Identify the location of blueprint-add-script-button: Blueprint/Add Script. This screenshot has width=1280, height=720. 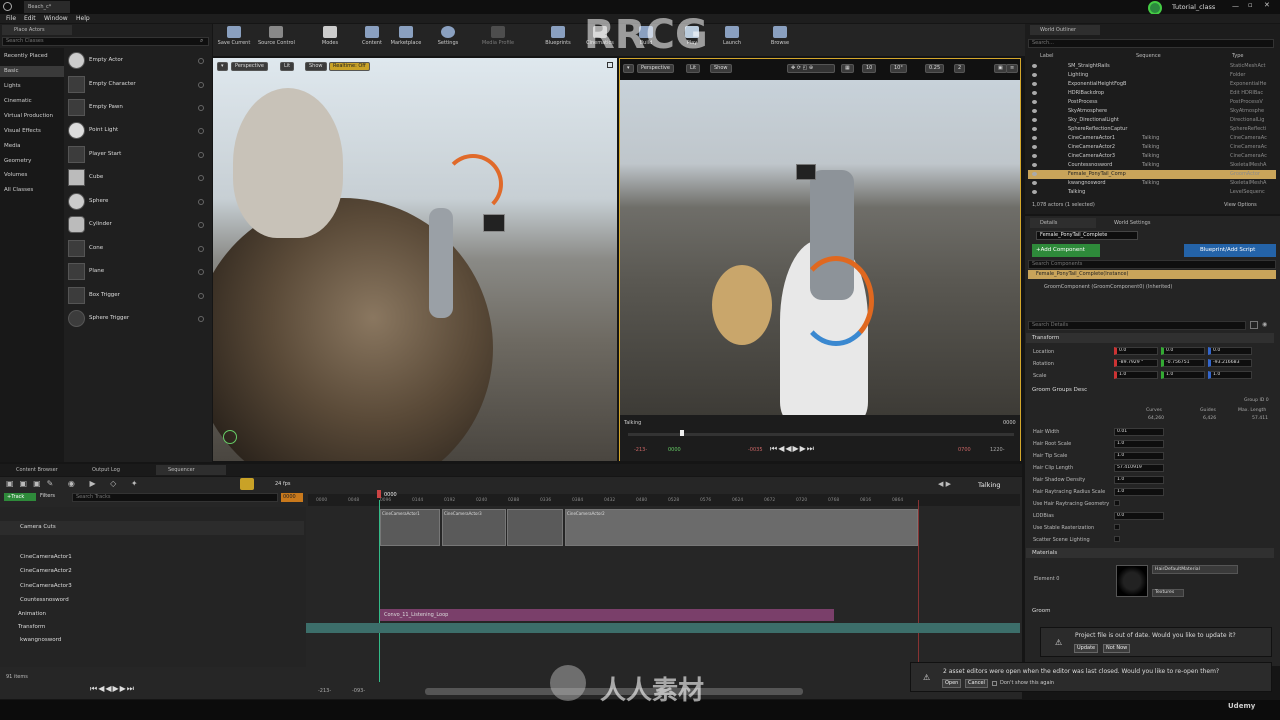
(1230, 250).